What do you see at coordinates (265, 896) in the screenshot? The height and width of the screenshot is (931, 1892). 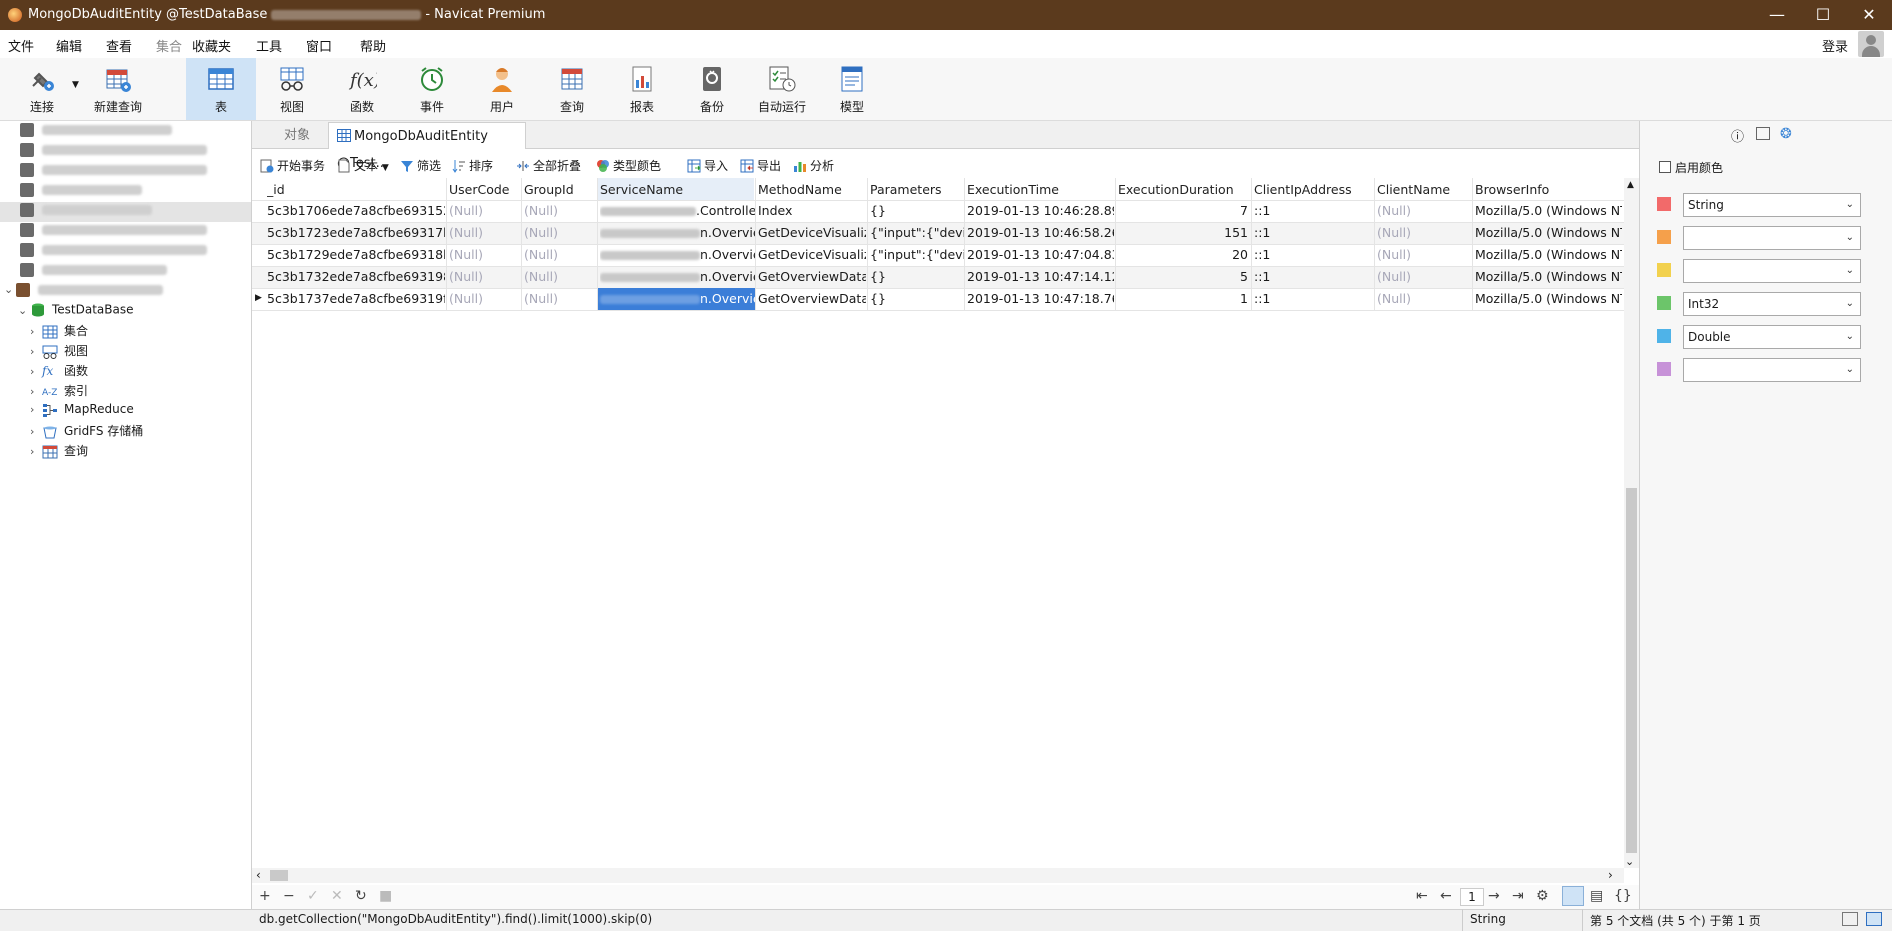 I see `add-record-icon: +` at bounding box center [265, 896].